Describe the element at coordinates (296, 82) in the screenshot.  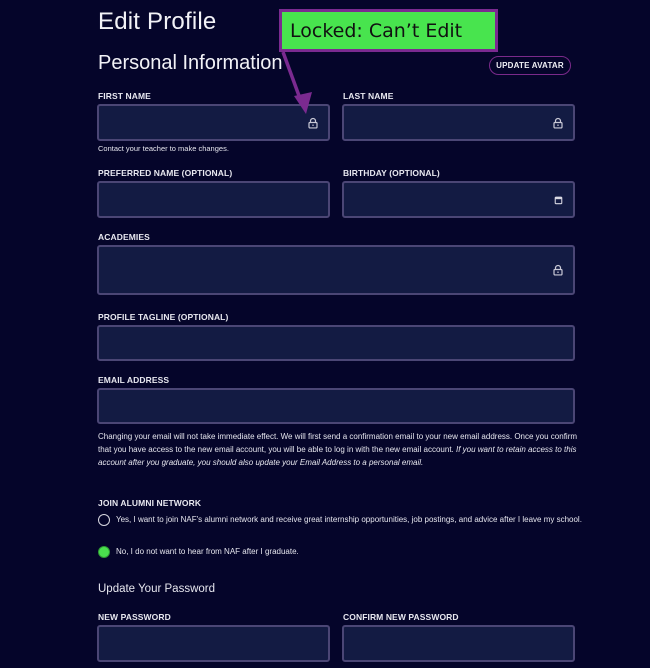
I see `annotation-arrow` at that location.